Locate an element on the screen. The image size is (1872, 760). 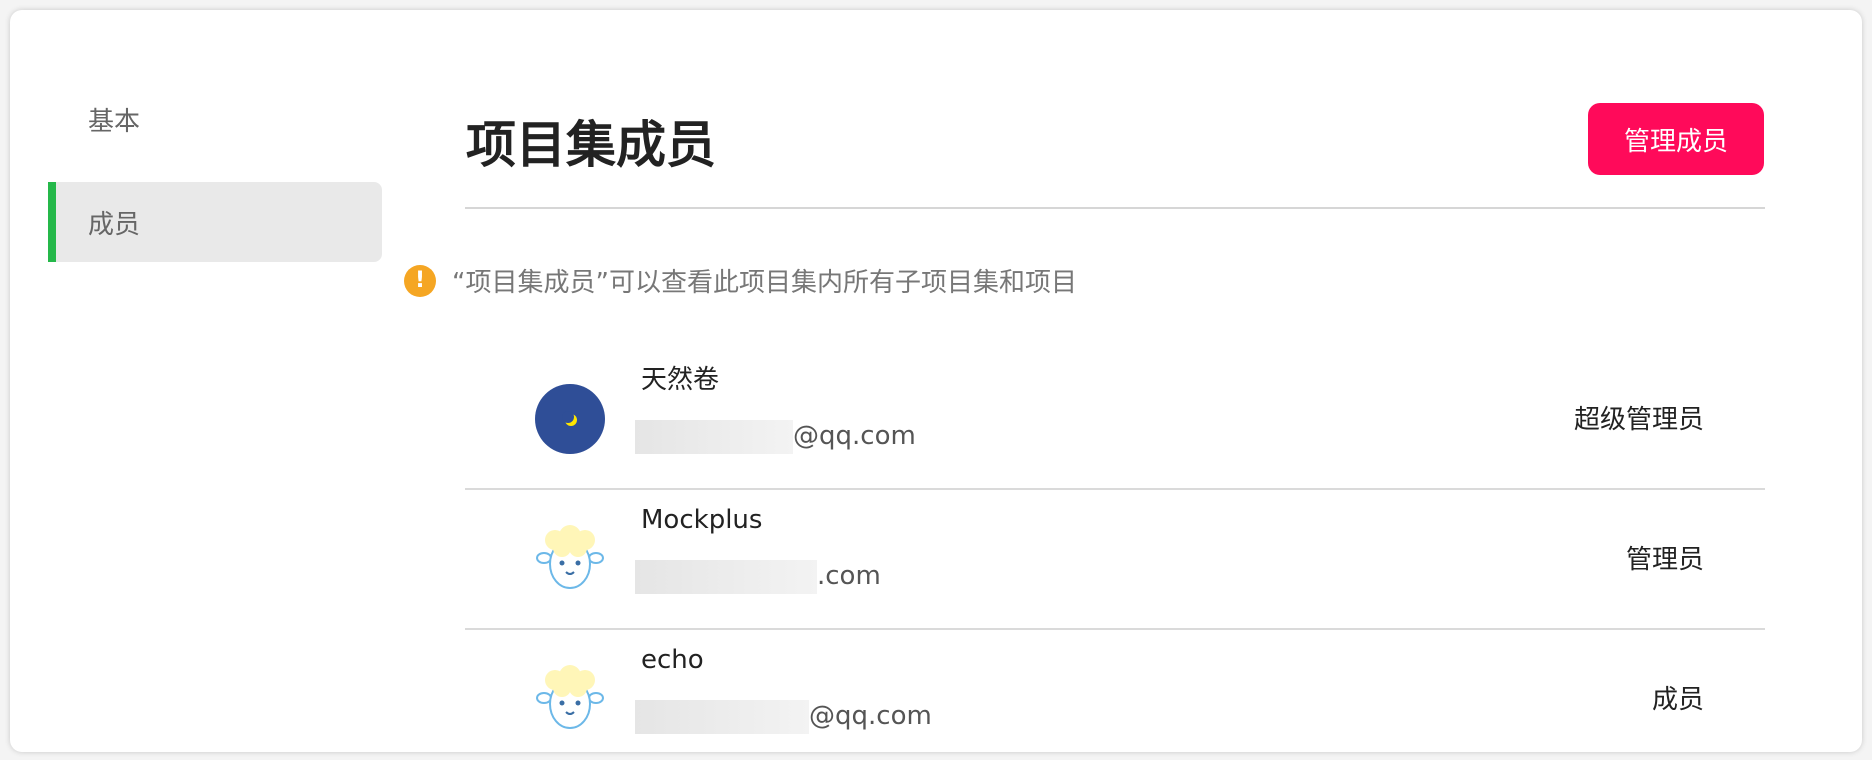
warning-icon: ! is located at coordinates (420, 280).